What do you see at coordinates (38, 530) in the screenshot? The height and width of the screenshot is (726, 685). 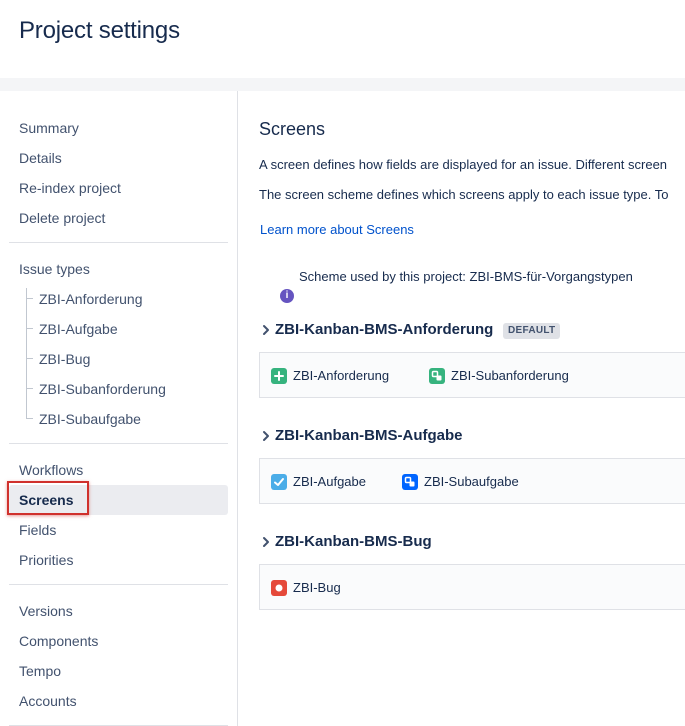 I see `sidebar-item-label: Fields` at bounding box center [38, 530].